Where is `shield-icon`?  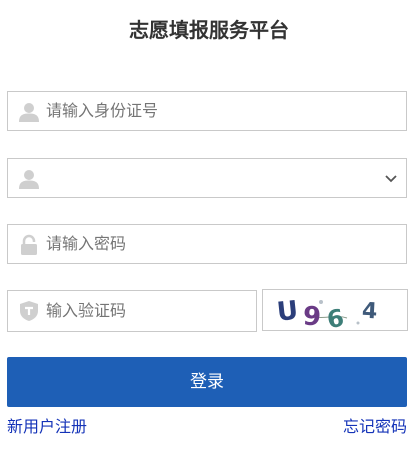
shield-icon is located at coordinates (29, 311).